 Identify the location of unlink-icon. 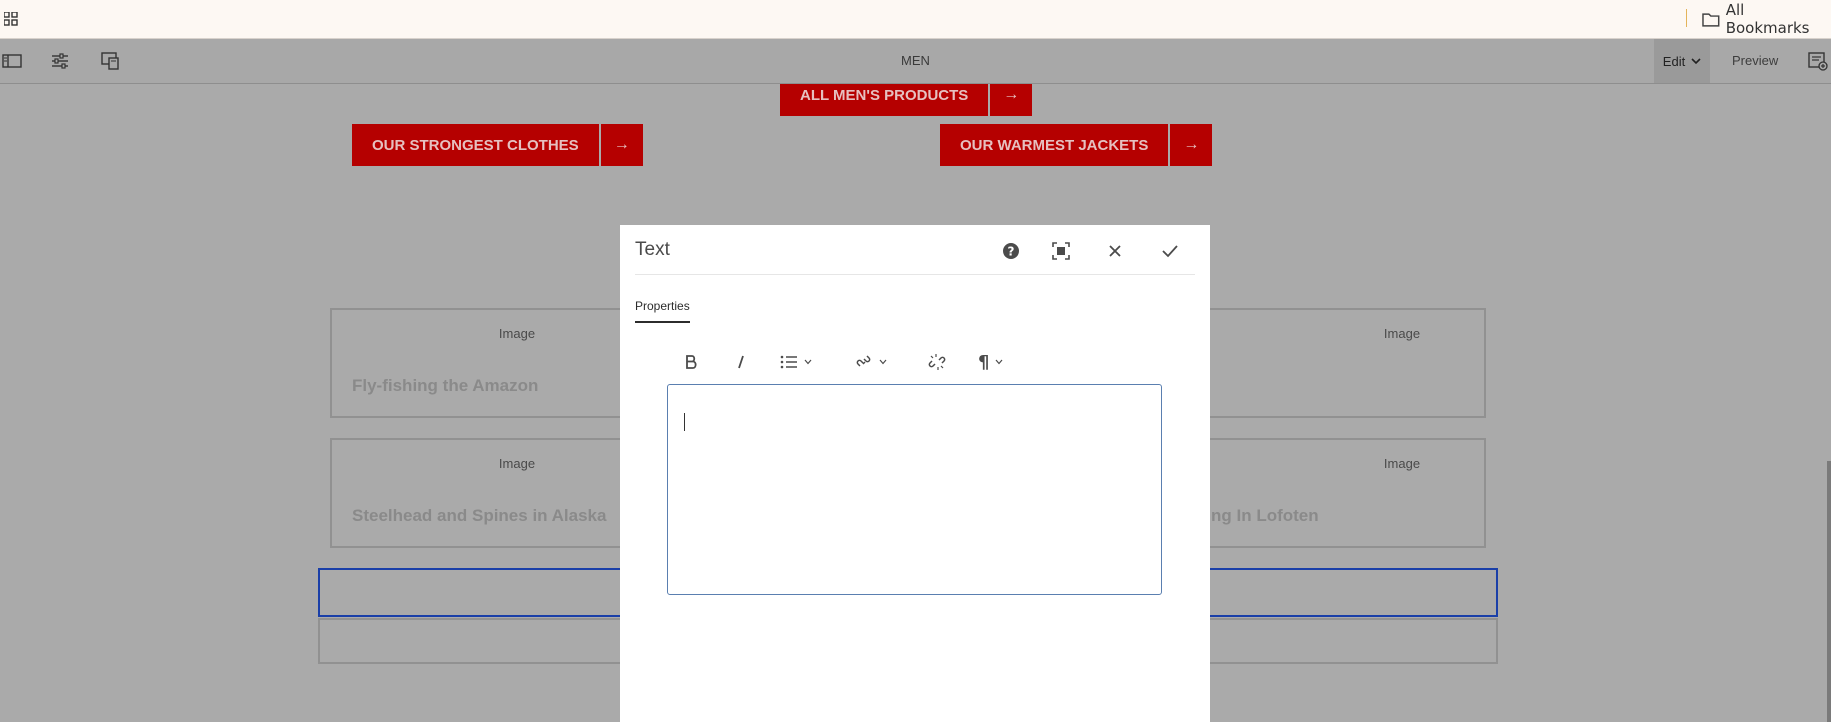
(937, 362).